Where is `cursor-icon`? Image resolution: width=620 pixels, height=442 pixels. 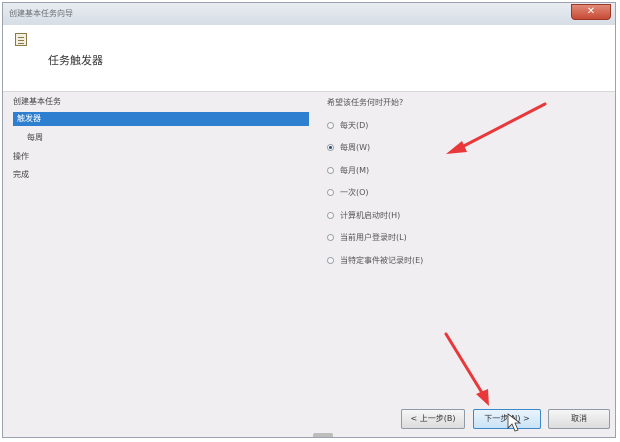
cursor-icon is located at coordinates (514, 422).